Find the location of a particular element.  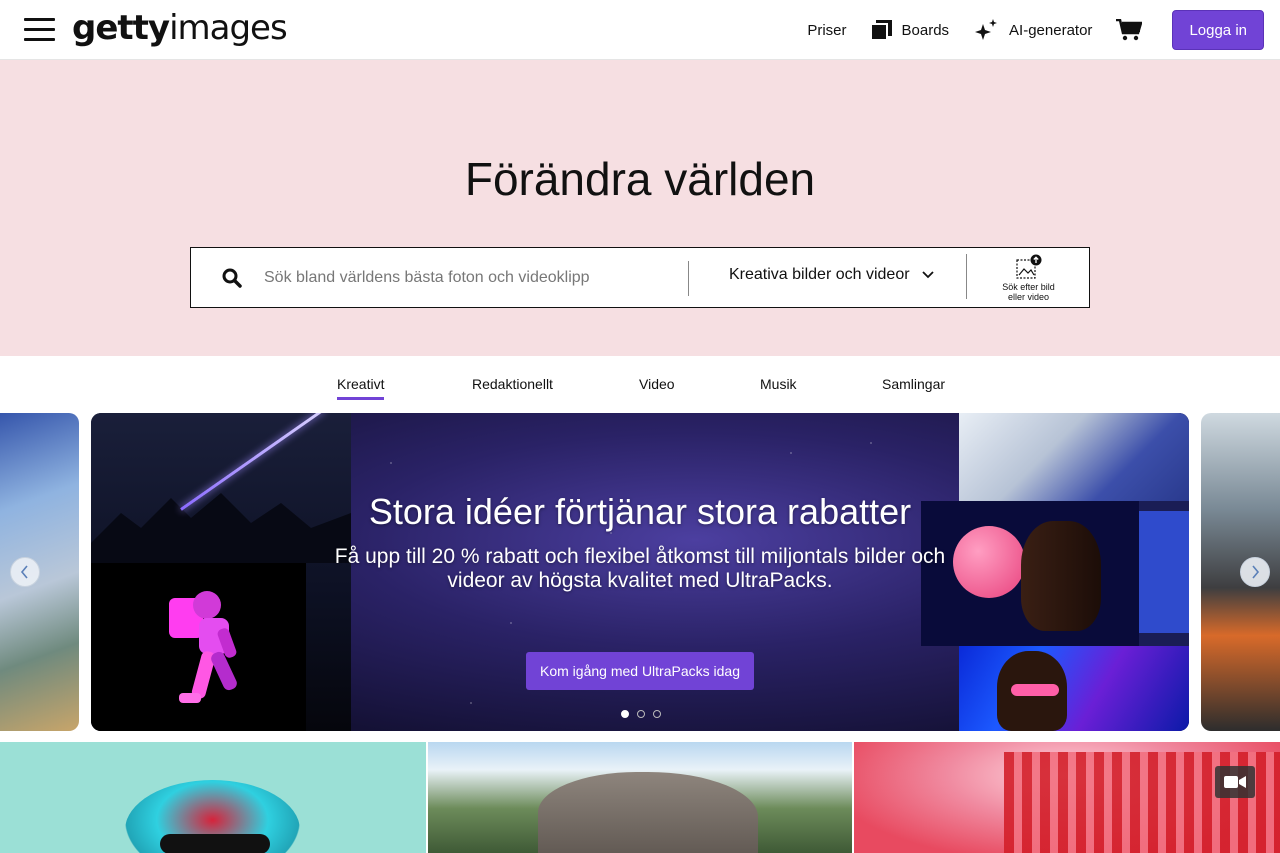

pink-bubble is located at coordinates (989, 562).